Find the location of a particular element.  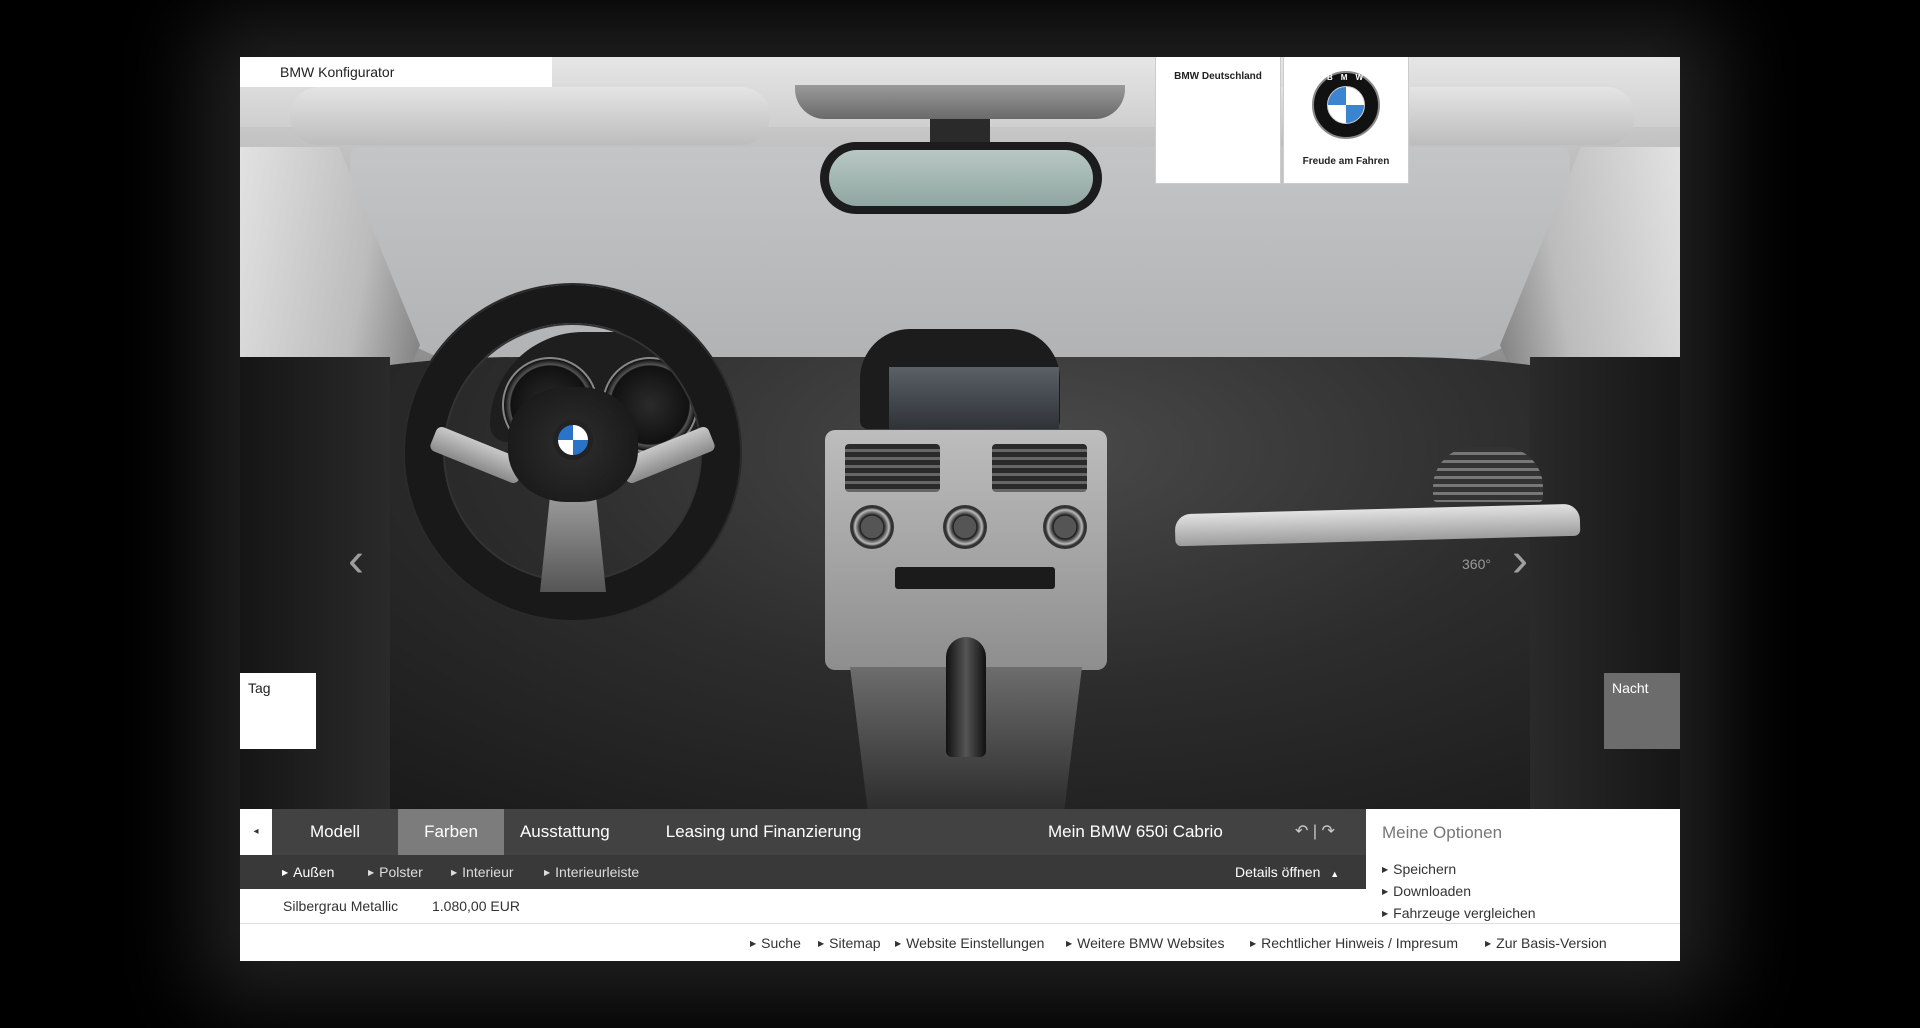

option-compare: ▶ Fahrzeuge vergleichen is located at coordinates (1459, 913).